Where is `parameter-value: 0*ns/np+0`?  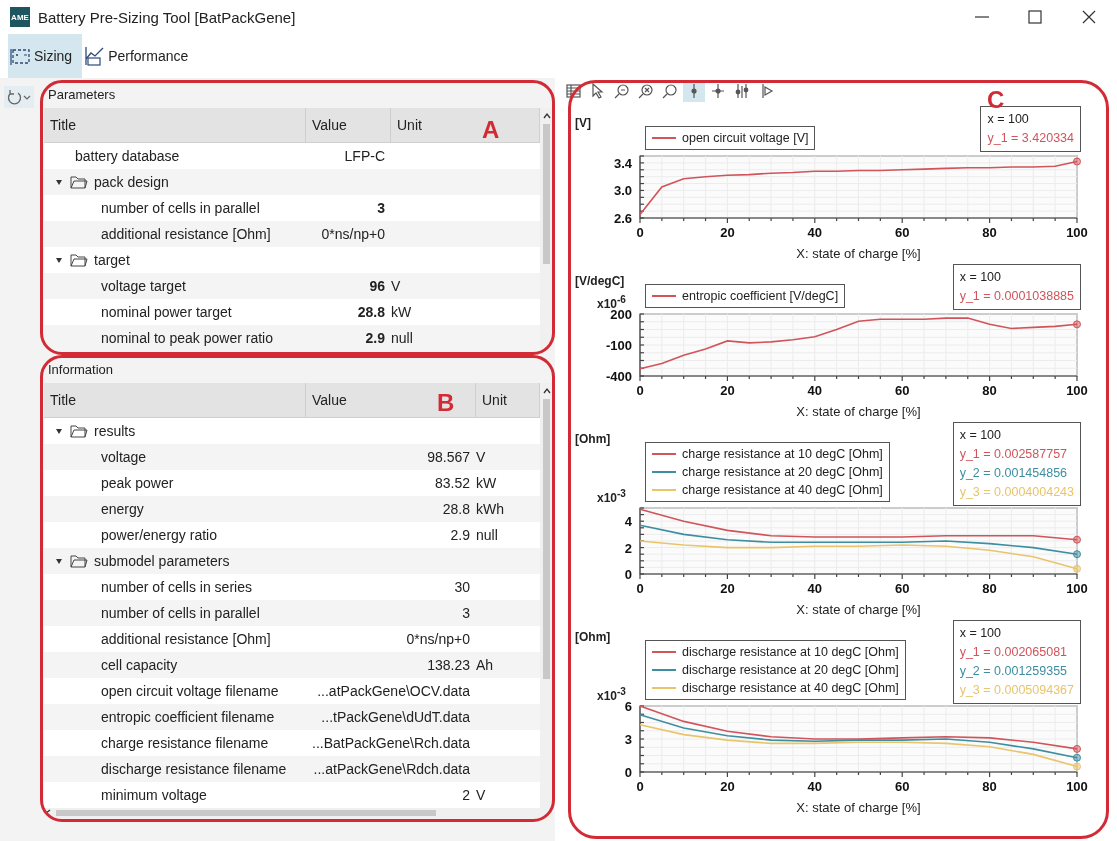
parameter-value: 0*ns/np+0 is located at coordinates (438, 639).